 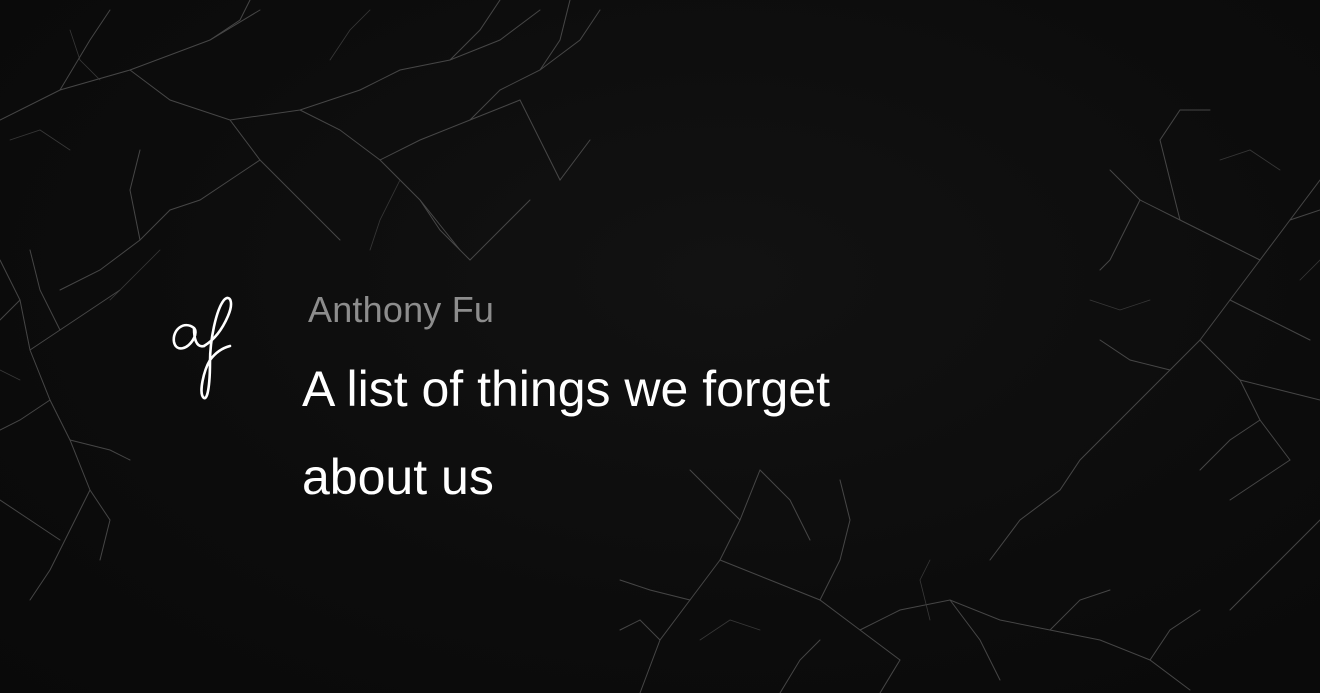 What do you see at coordinates (401, 309) in the screenshot?
I see `author-name: Anthony Fu` at bounding box center [401, 309].